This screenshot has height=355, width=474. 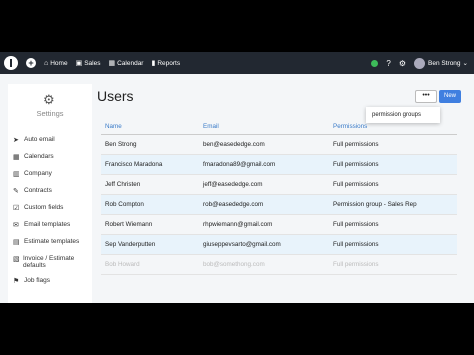 I want to click on cell-name: Bob Howard, so click(x=151, y=264).